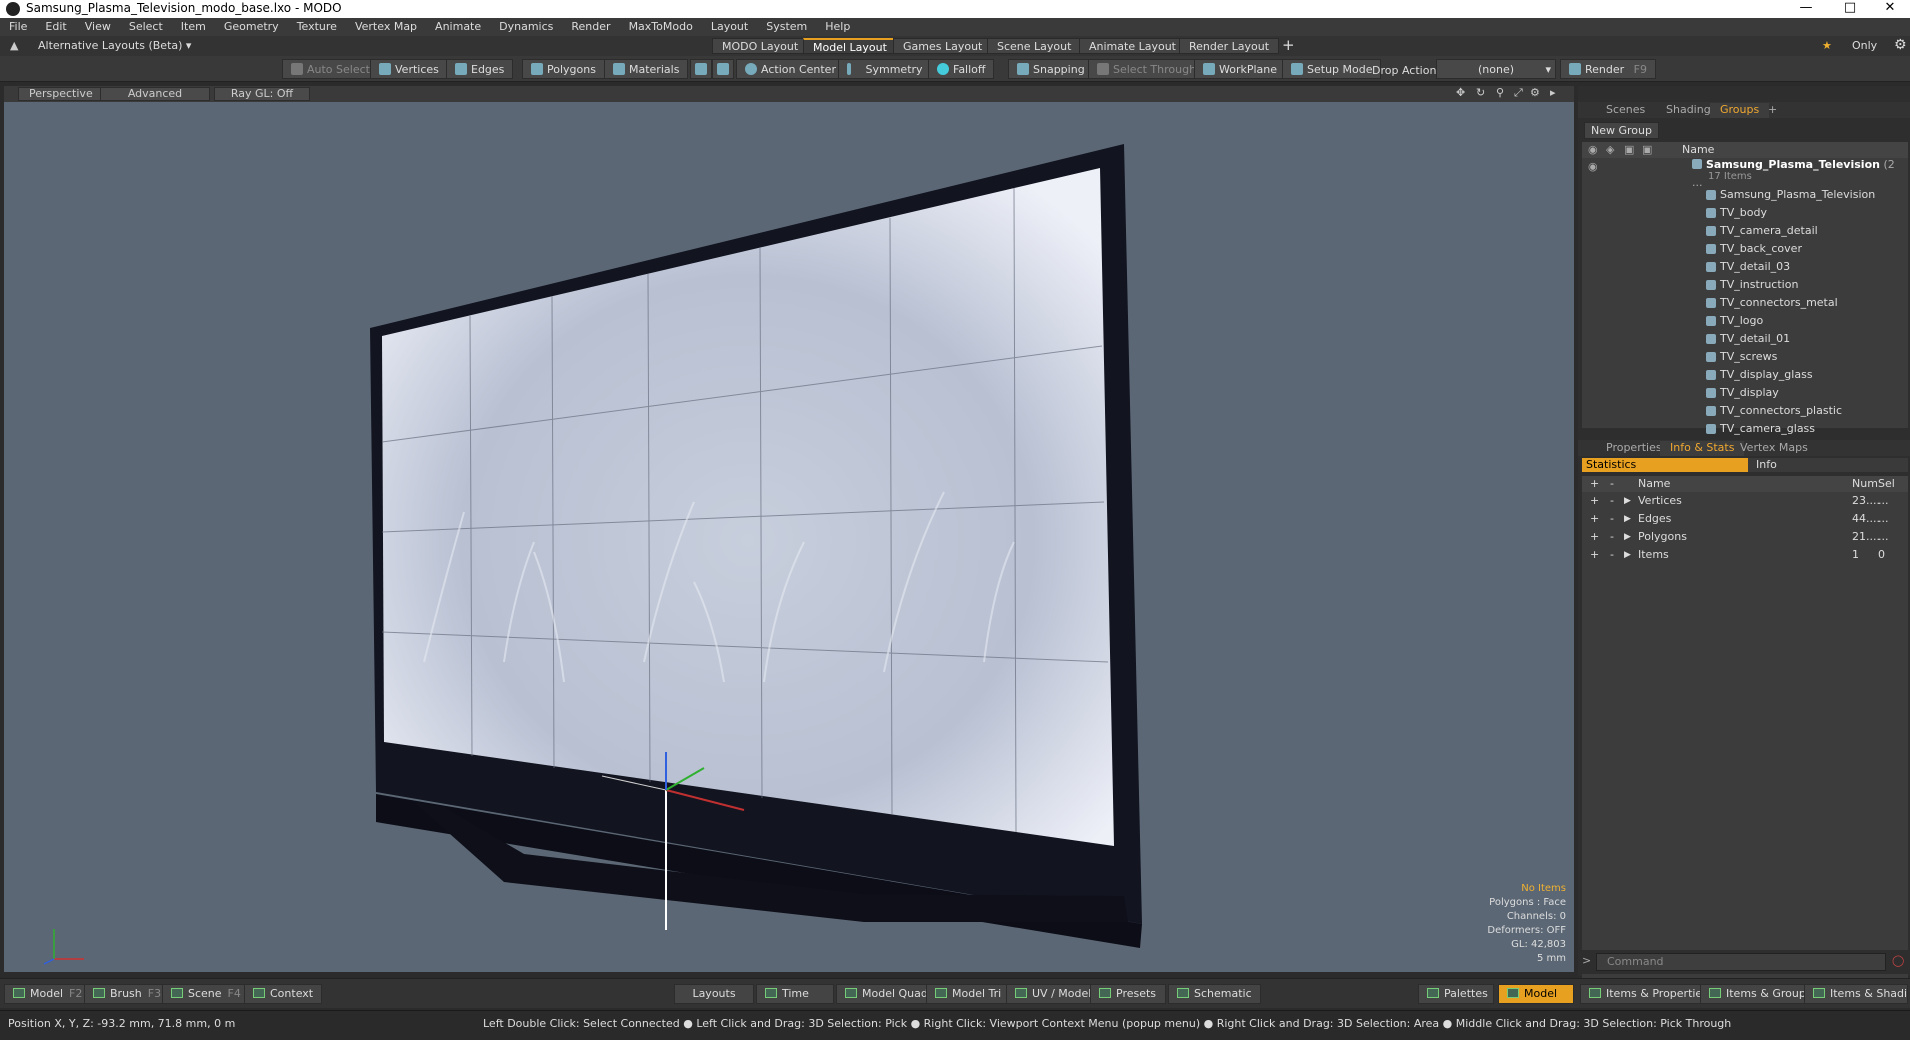 The width and height of the screenshot is (1910, 1040). Describe the element at coordinates (1745, 321) in the screenshot. I see `group-item-row: TV_logo` at that location.